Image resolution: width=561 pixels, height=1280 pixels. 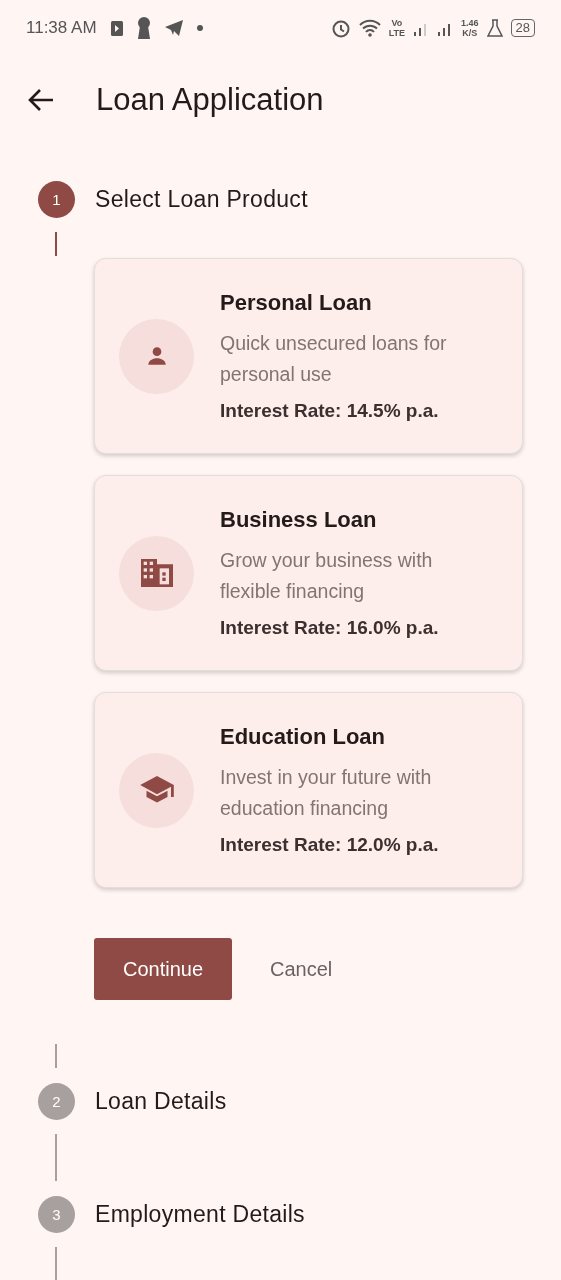 I want to click on product-description: Quick unsecured loans for personal use, so click(x=334, y=359).